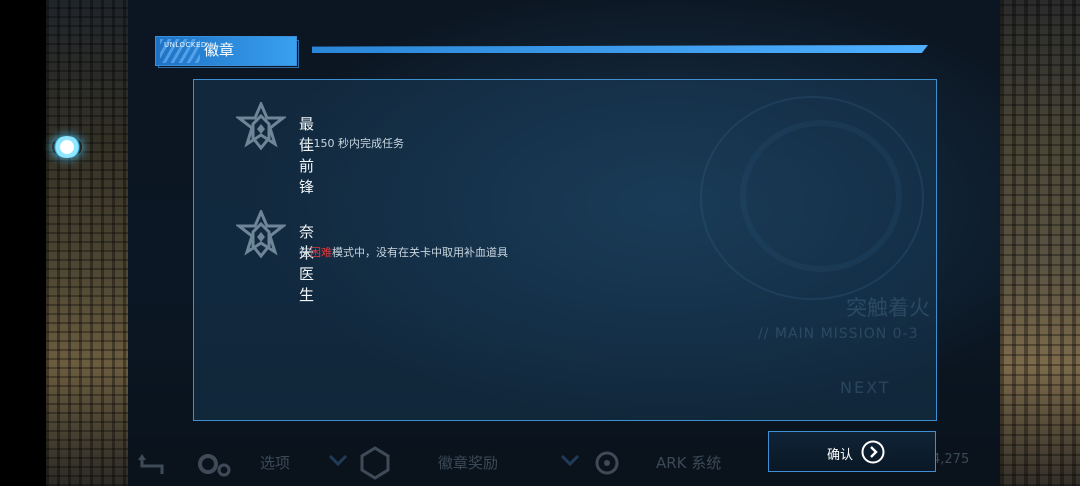 The width and height of the screenshot is (1080, 486). I want to click on confirm-button: 确认, so click(852, 451).